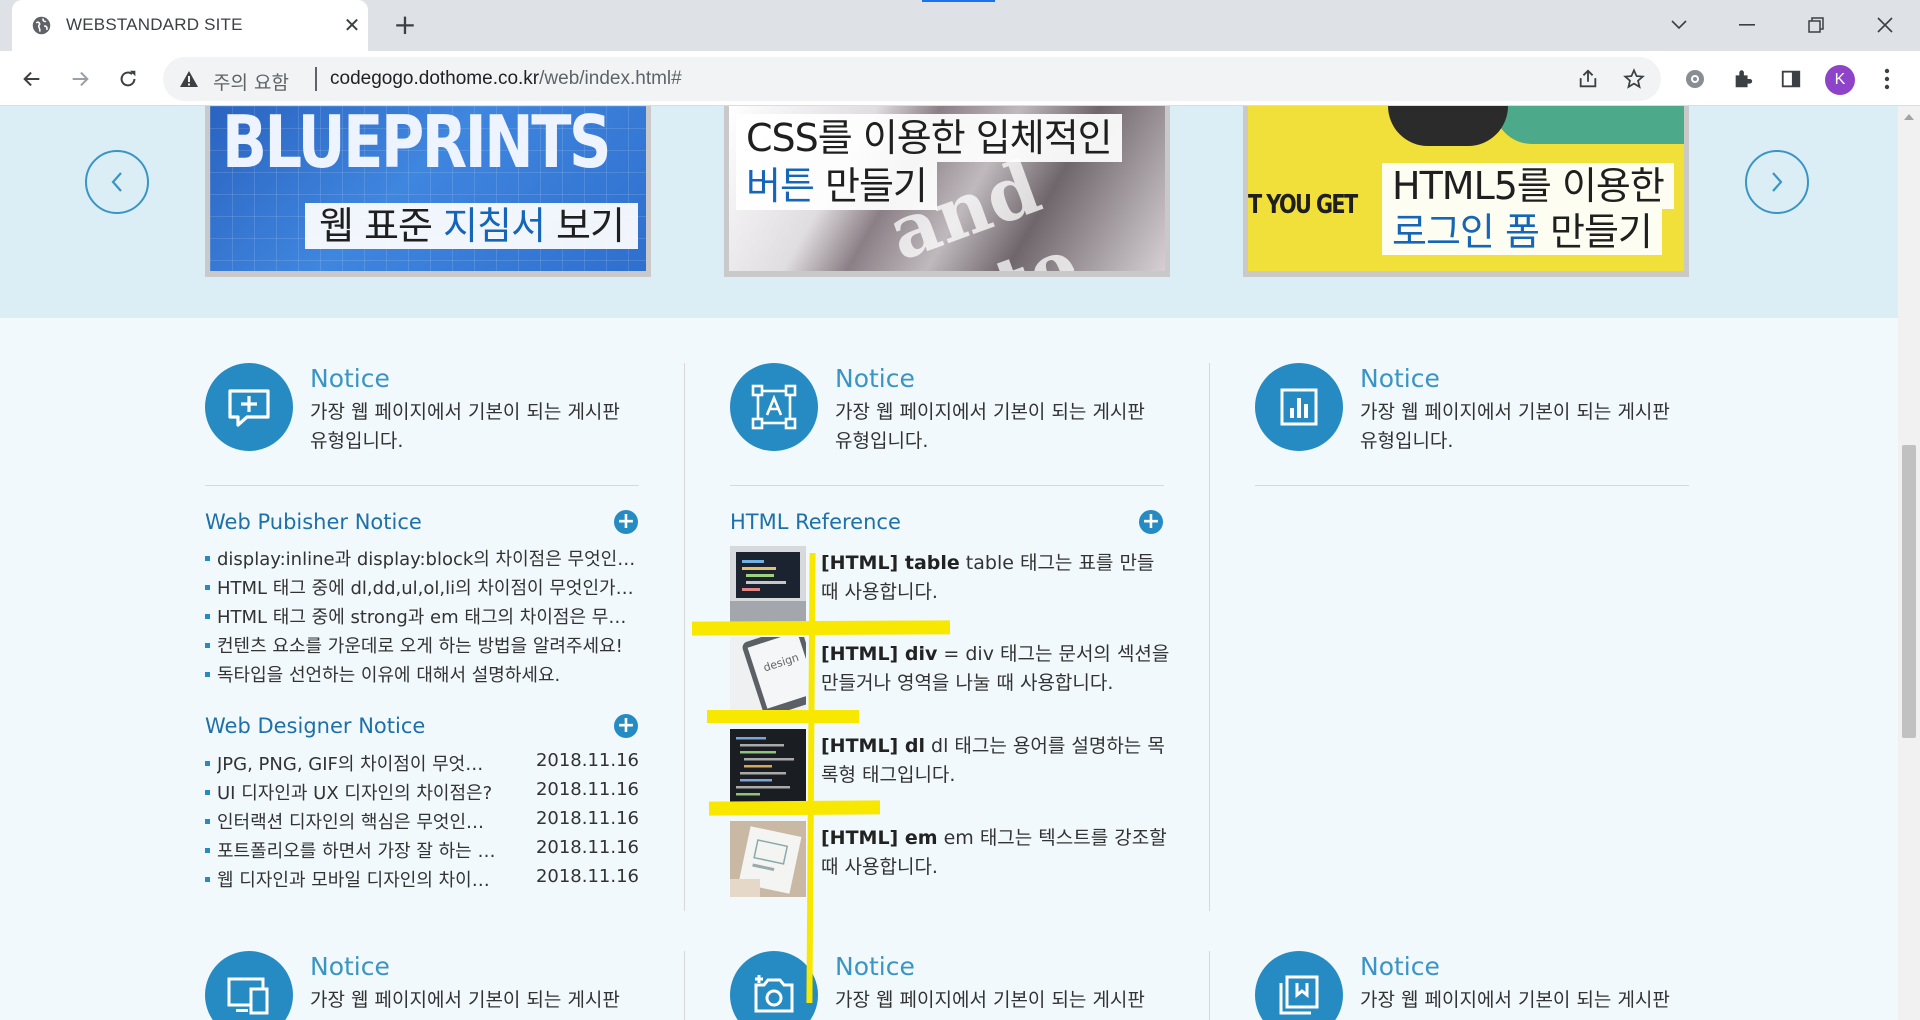 Image resolution: width=1920 pixels, height=1020 pixels. I want to click on minimize-icon, so click(1747, 25).